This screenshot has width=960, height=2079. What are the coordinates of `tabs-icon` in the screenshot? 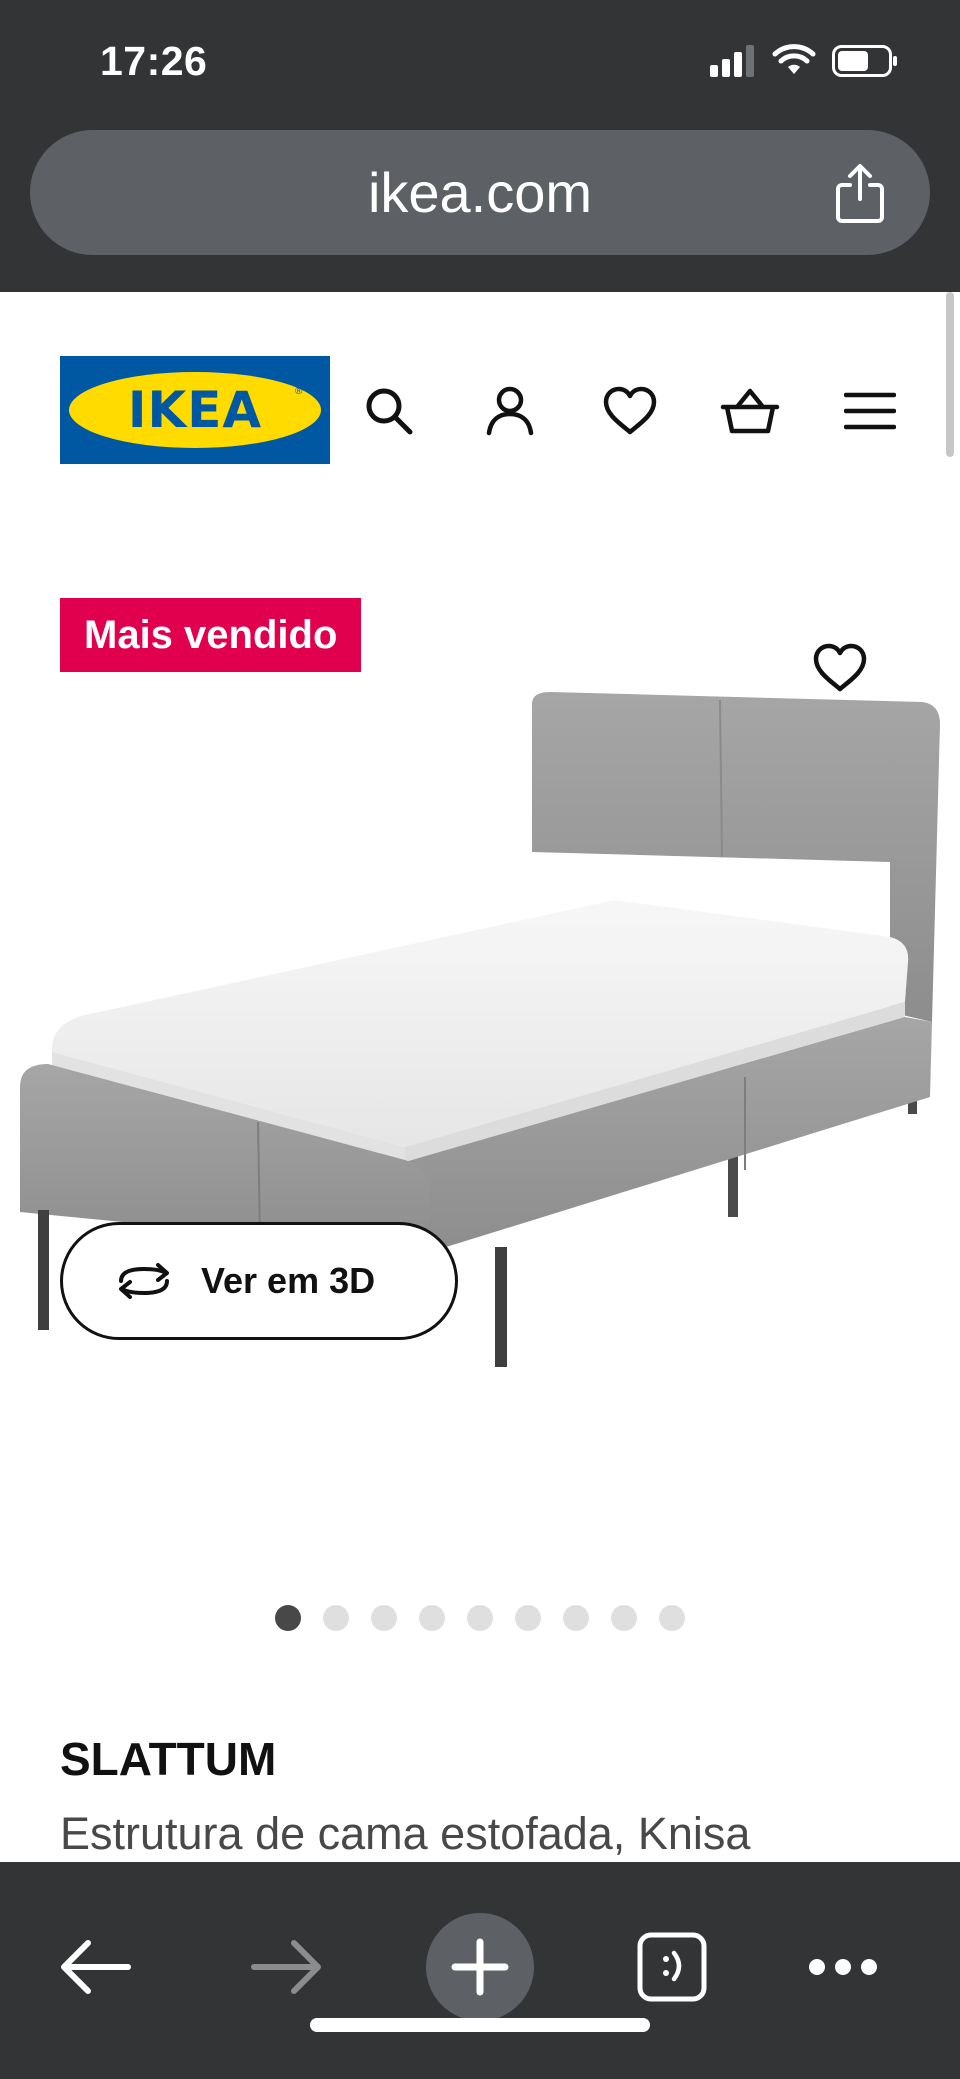 It's located at (672, 1967).